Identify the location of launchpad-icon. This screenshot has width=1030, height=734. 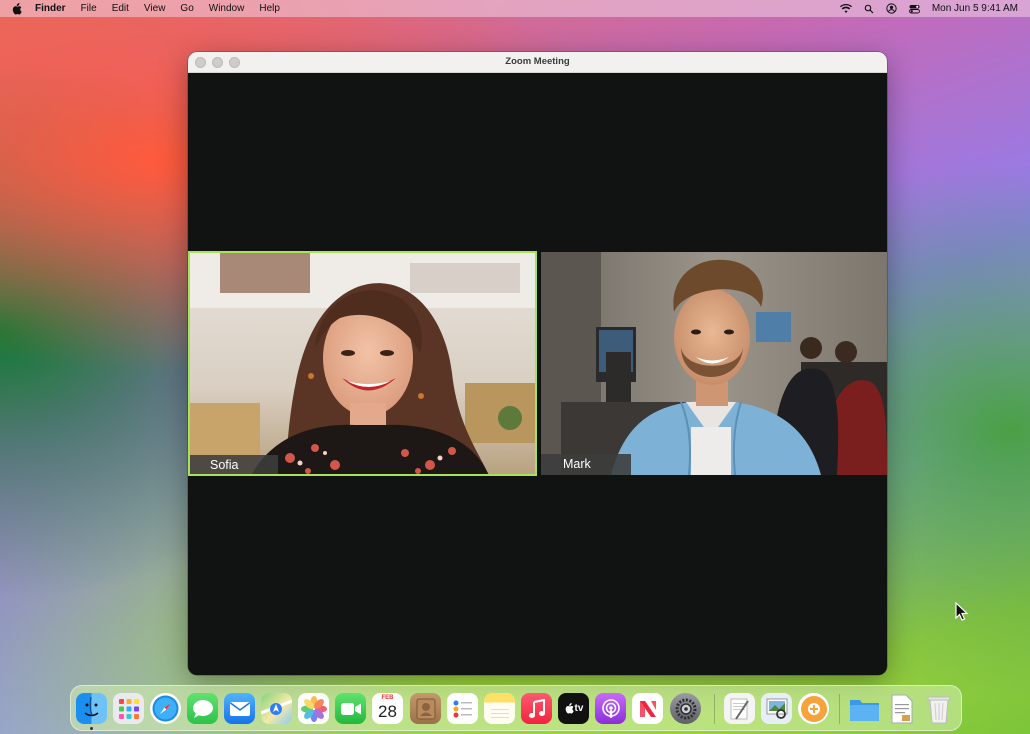
(128, 708).